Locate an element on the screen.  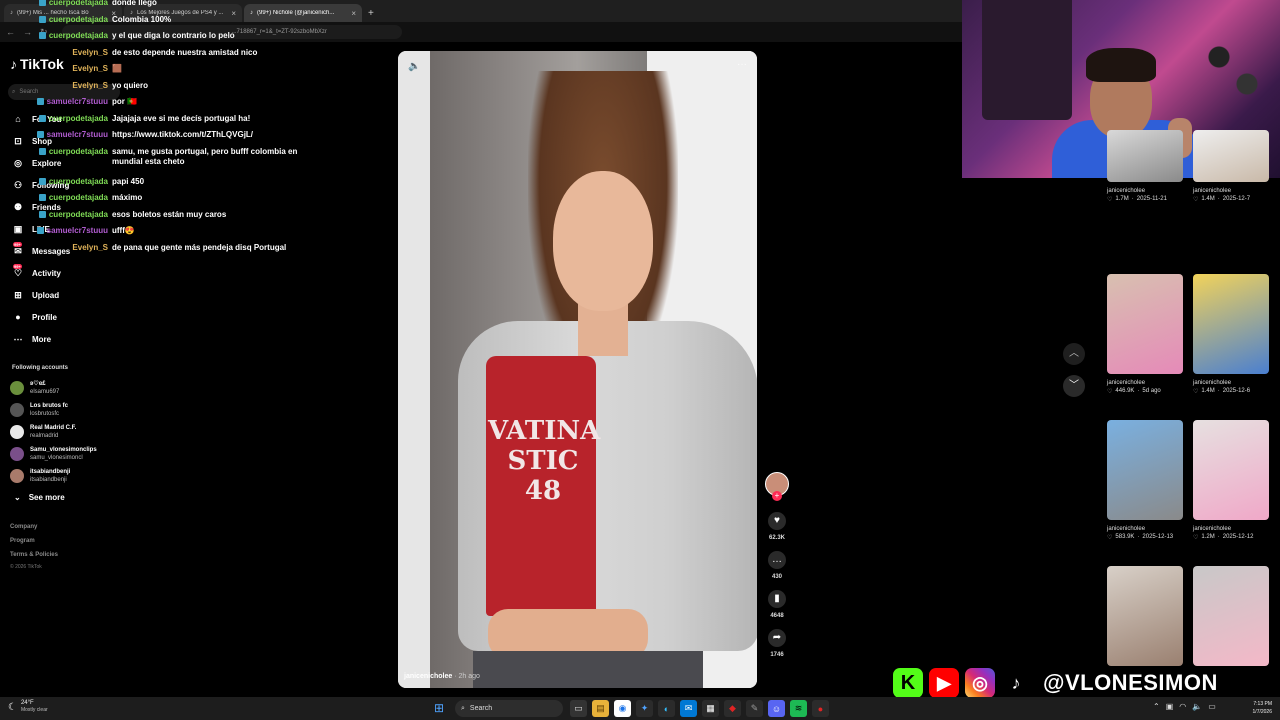
card-stats: ♡ 1.4M · 2025-12-6 is located at coordinates (1232, 391).